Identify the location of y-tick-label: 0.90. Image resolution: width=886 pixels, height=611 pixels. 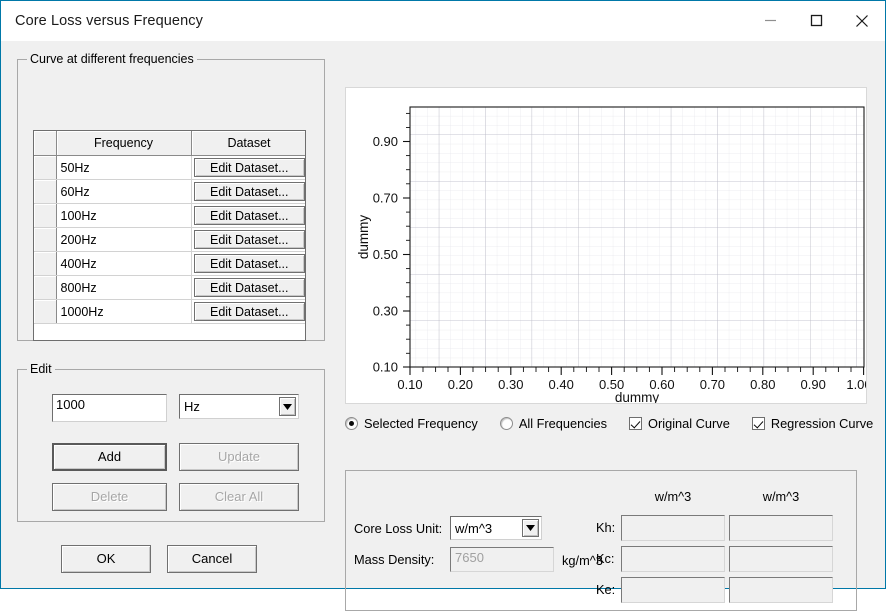
(385, 141).